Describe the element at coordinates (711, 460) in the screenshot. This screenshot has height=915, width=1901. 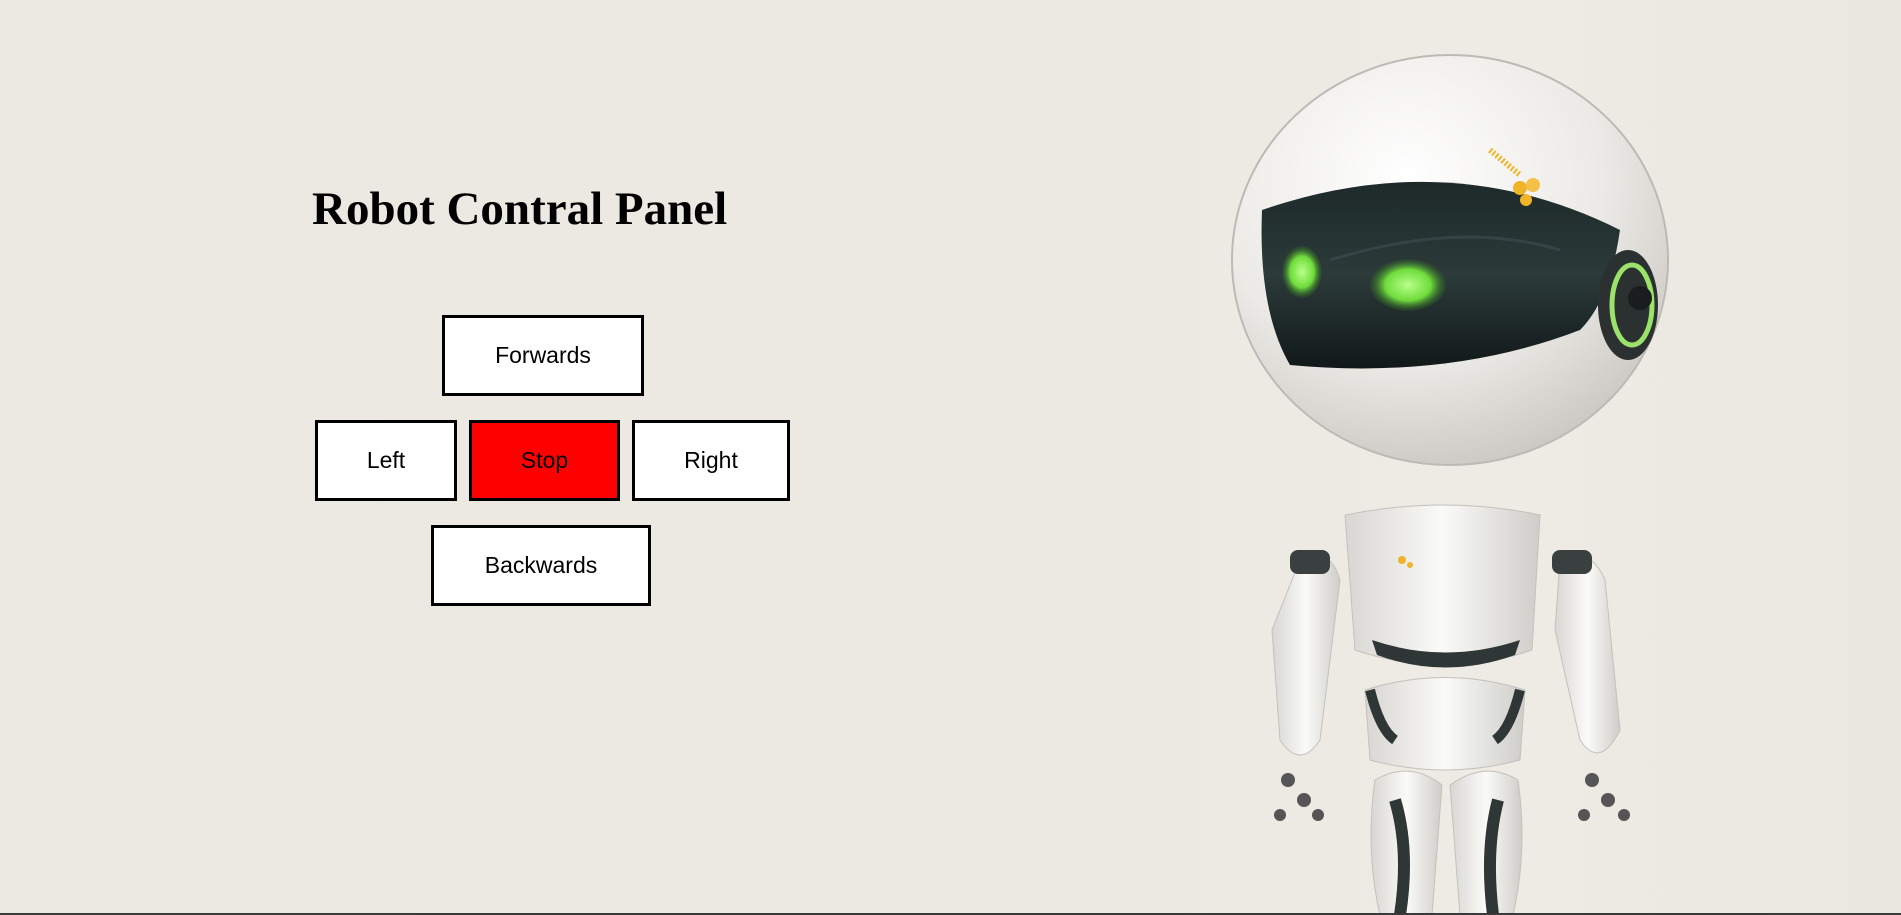
I see `right-button: Right` at that location.